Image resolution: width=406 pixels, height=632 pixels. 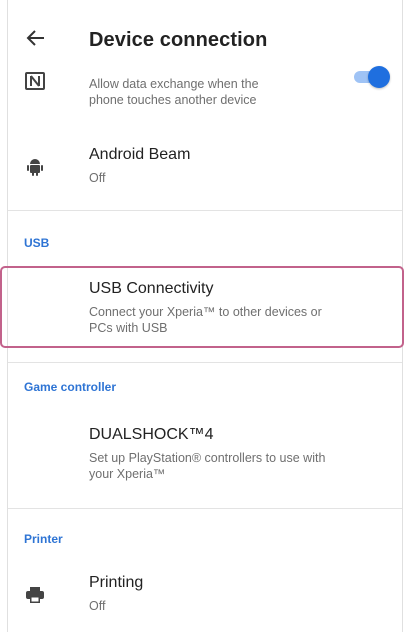 I want to click on back-arrow-icon, so click(x=36, y=38).